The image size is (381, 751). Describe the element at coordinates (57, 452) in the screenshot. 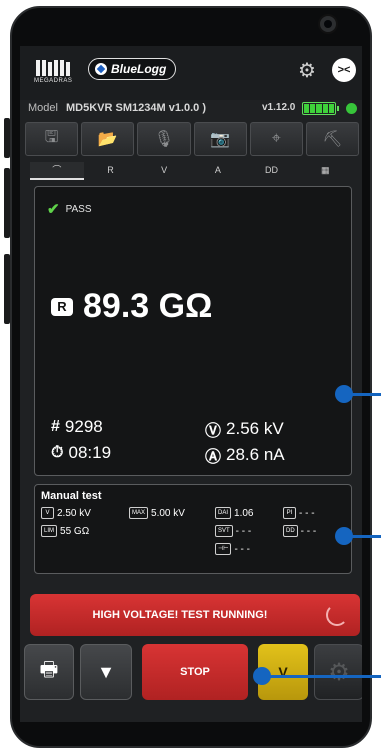

I see `timer-icon: ⏱` at that location.